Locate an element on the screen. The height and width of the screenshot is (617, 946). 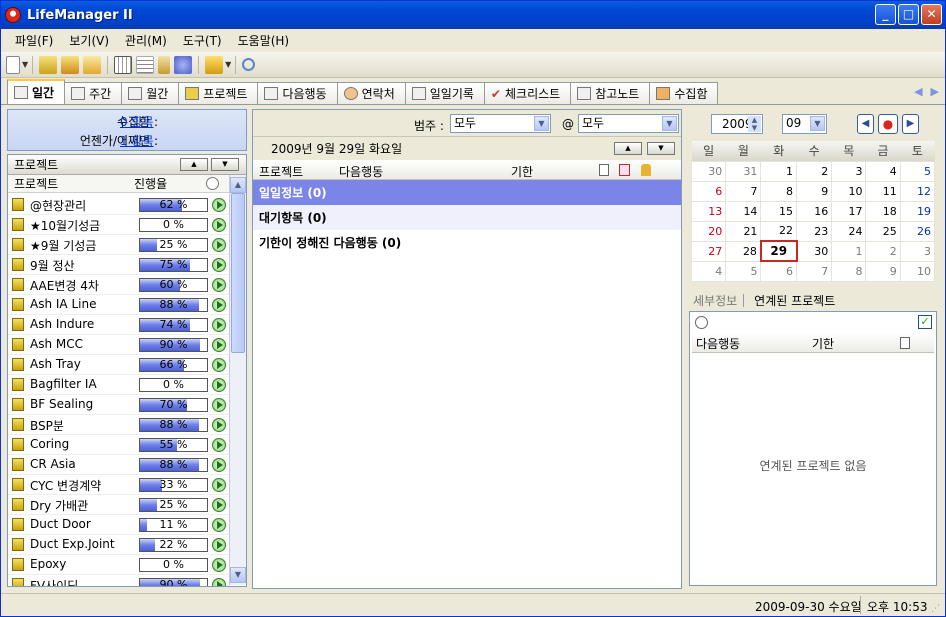
calendar-day: 2 is located at coordinates (883, 251).